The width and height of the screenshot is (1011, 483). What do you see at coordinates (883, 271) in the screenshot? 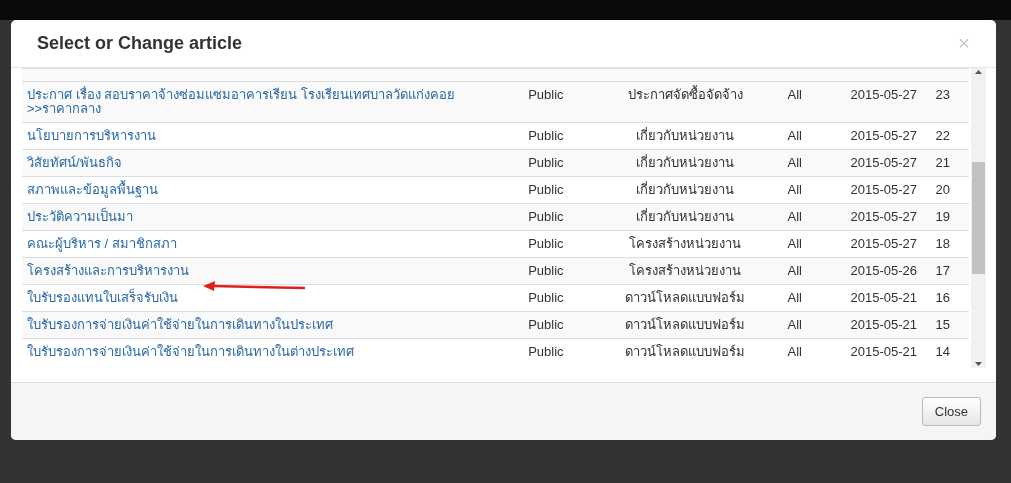
I see `table-cell-text: 2015-05-26` at bounding box center [883, 271].